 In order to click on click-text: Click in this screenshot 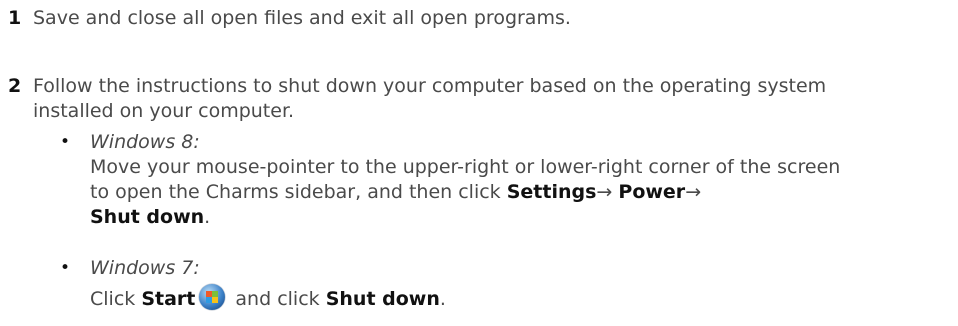, I will do `click(116, 299)`.